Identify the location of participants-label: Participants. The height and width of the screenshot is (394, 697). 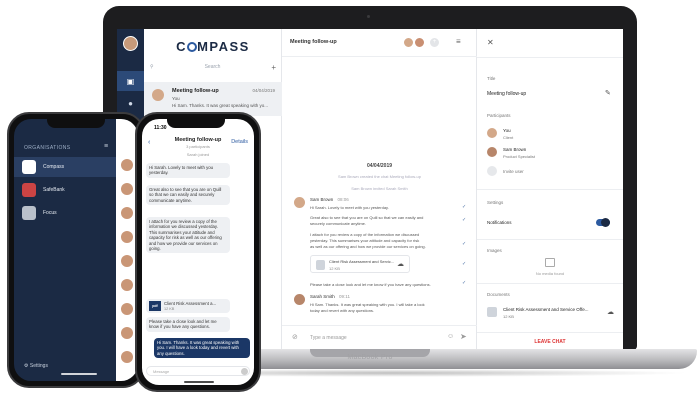
(499, 115).